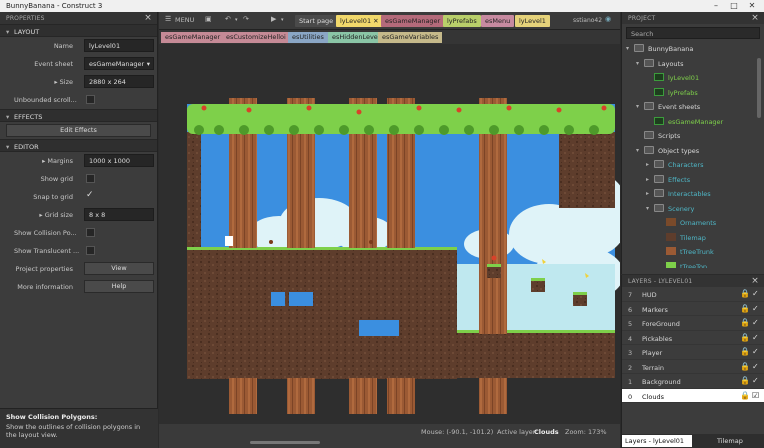 This screenshot has height=448, width=764. Describe the element at coordinates (693, 122) in the screenshot. I see `tree-item-esgamemanager: esGameManager` at that location.